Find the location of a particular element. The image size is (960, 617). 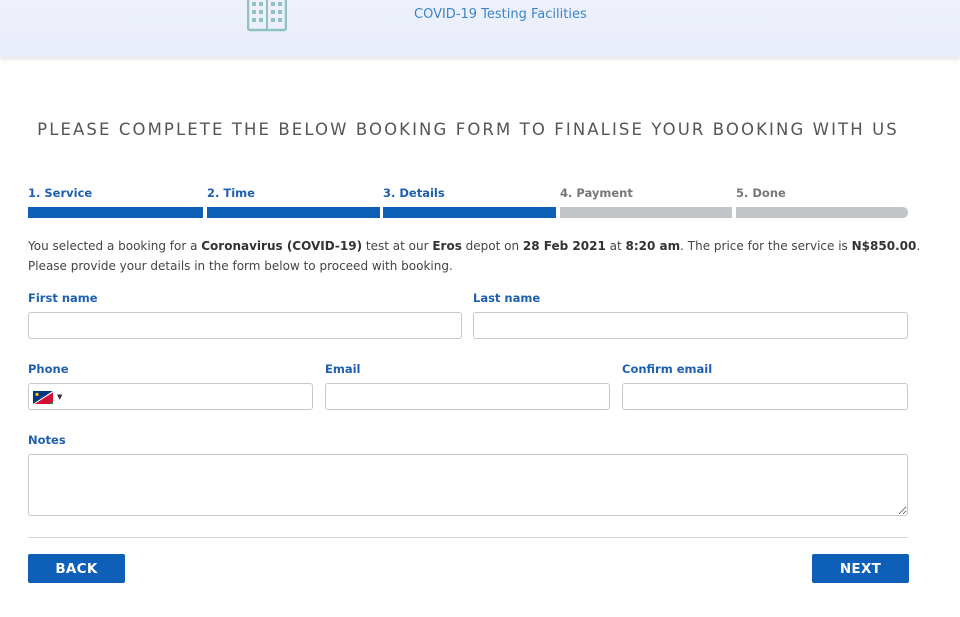

service-price: N$850.00 is located at coordinates (884, 246).